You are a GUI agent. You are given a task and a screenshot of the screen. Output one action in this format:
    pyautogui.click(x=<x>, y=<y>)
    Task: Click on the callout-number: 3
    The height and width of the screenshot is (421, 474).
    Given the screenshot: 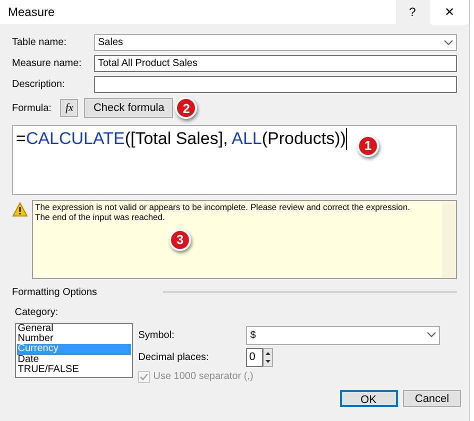 What is the action you would take?
    pyautogui.click(x=180, y=239)
    